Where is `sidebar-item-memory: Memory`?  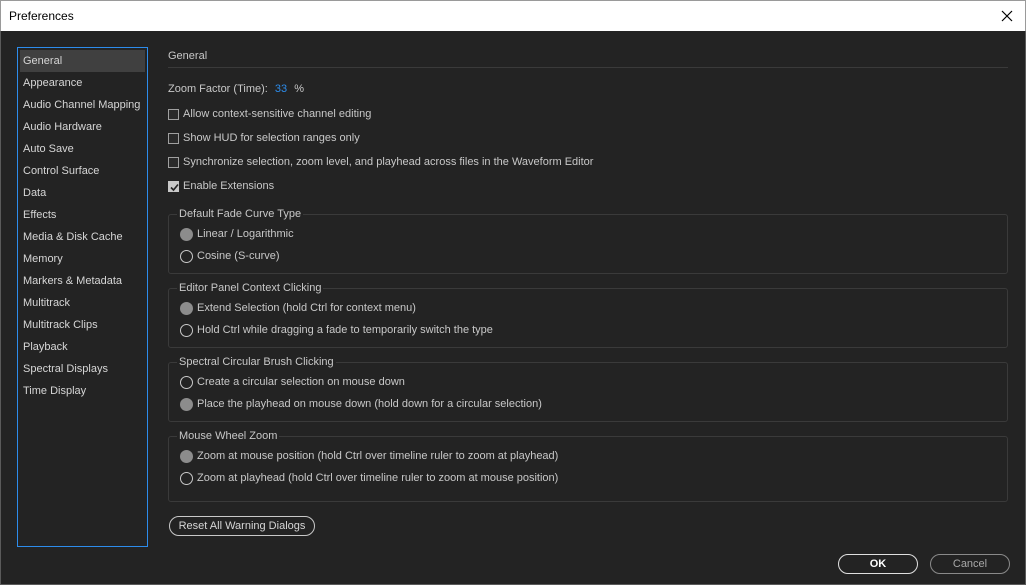
sidebar-item-memory: Memory is located at coordinates (82, 259).